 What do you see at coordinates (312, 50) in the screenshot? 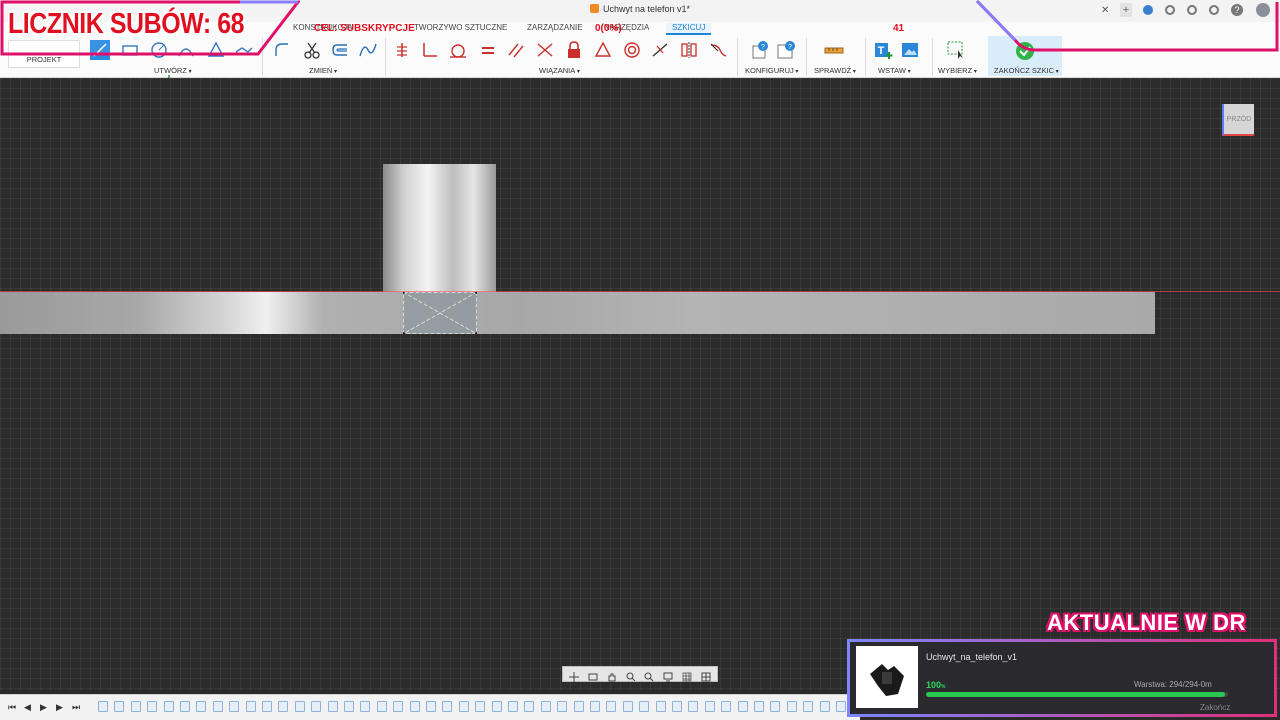
I see `trim-tool-icon` at bounding box center [312, 50].